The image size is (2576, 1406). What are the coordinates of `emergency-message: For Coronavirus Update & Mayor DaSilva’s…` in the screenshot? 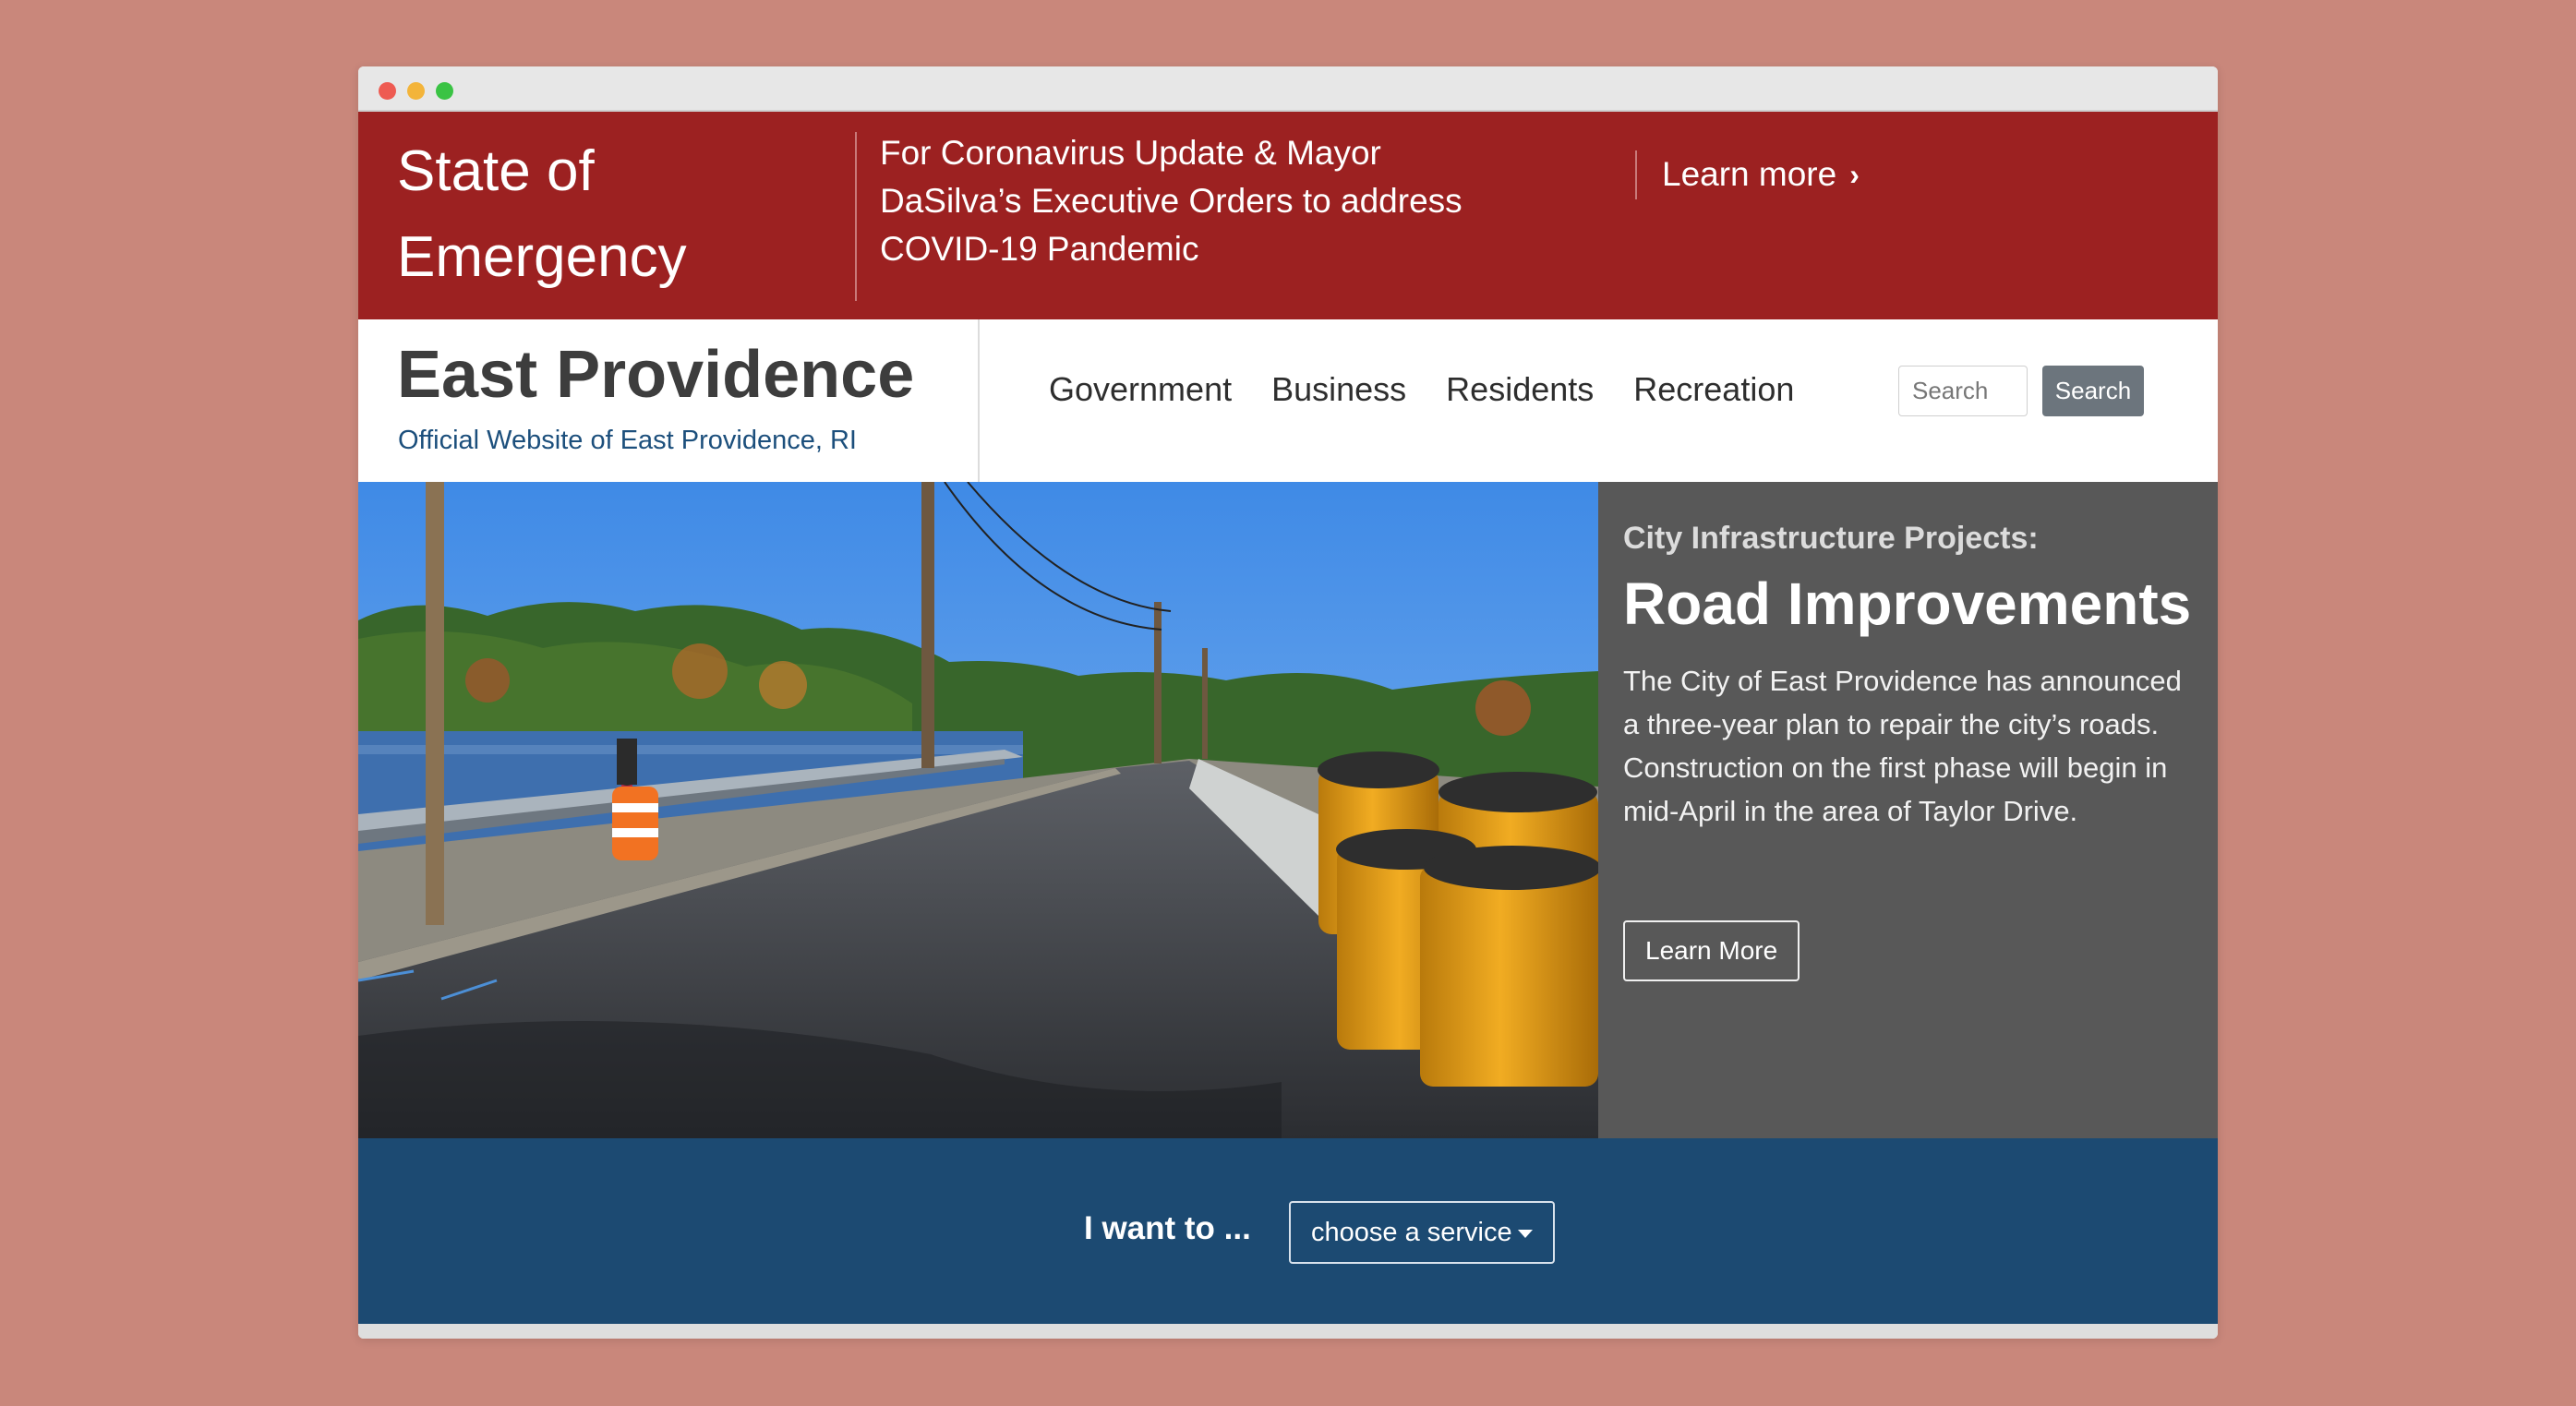 It's located at (1171, 201).